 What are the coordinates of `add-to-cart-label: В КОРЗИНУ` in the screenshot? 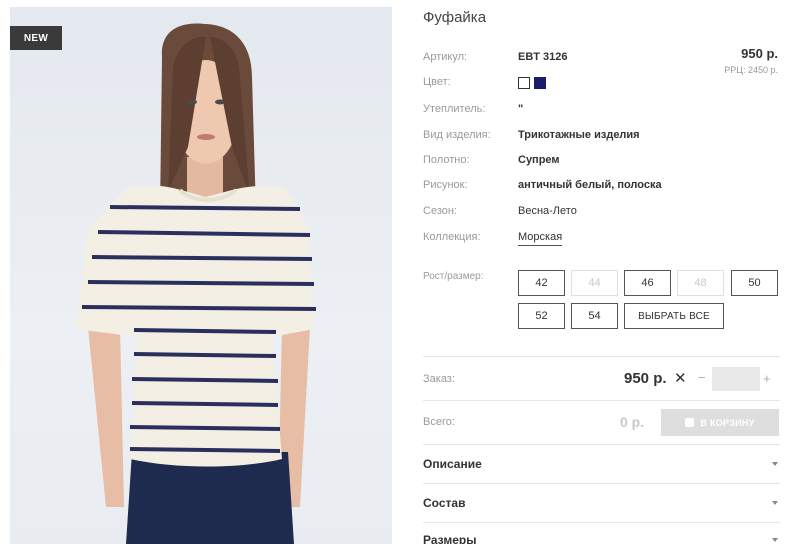 It's located at (727, 422).